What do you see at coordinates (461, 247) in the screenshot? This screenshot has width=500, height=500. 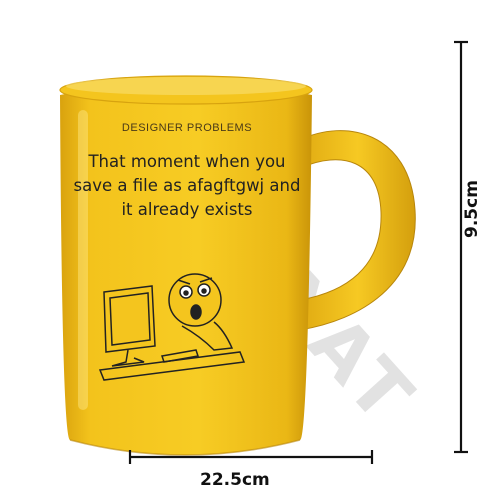 I see `height-dimension-line` at bounding box center [461, 247].